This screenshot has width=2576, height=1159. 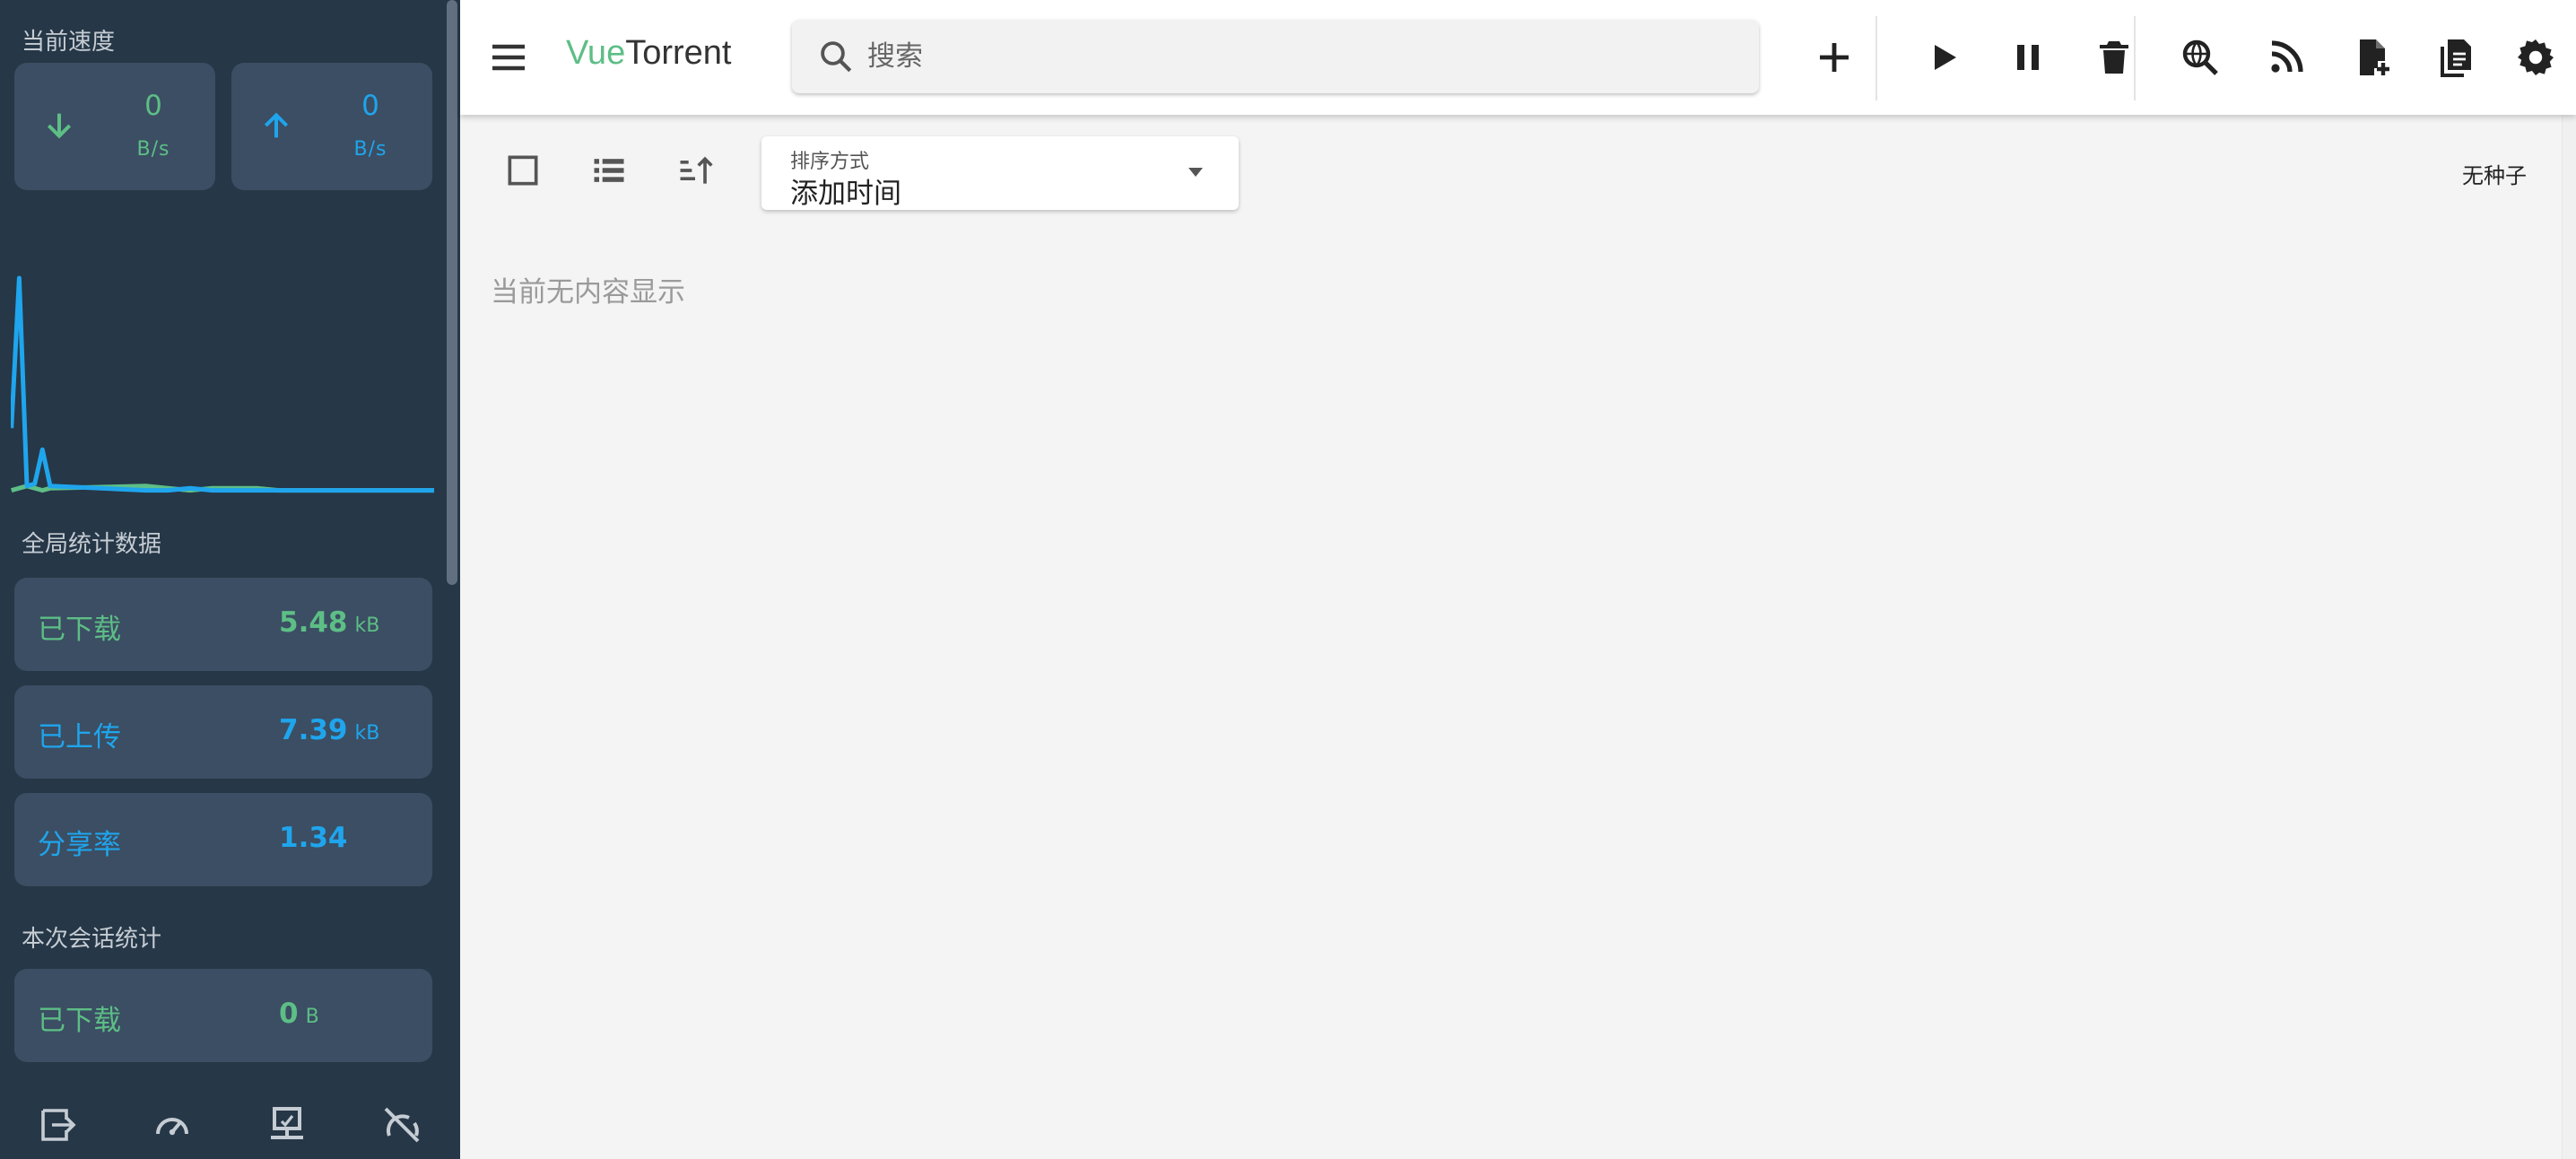 I want to click on global-uploaded-label: 已上传, so click(x=79, y=737).